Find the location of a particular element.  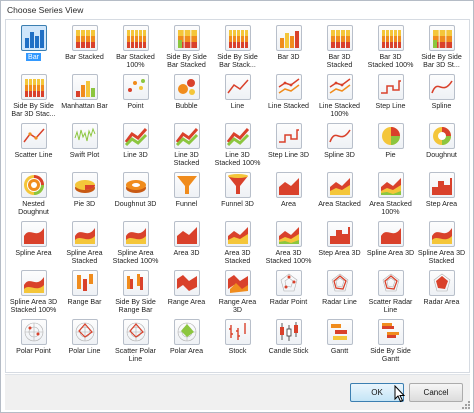

series-view-item: Pie 3D is located at coordinates (84, 195).